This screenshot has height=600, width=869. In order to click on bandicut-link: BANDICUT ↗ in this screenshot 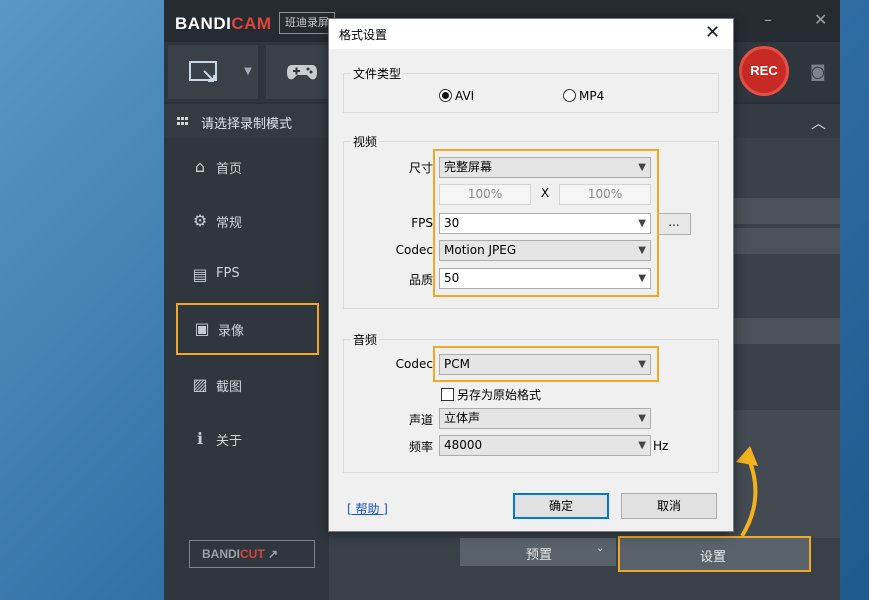, I will do `click(252, 554)`.